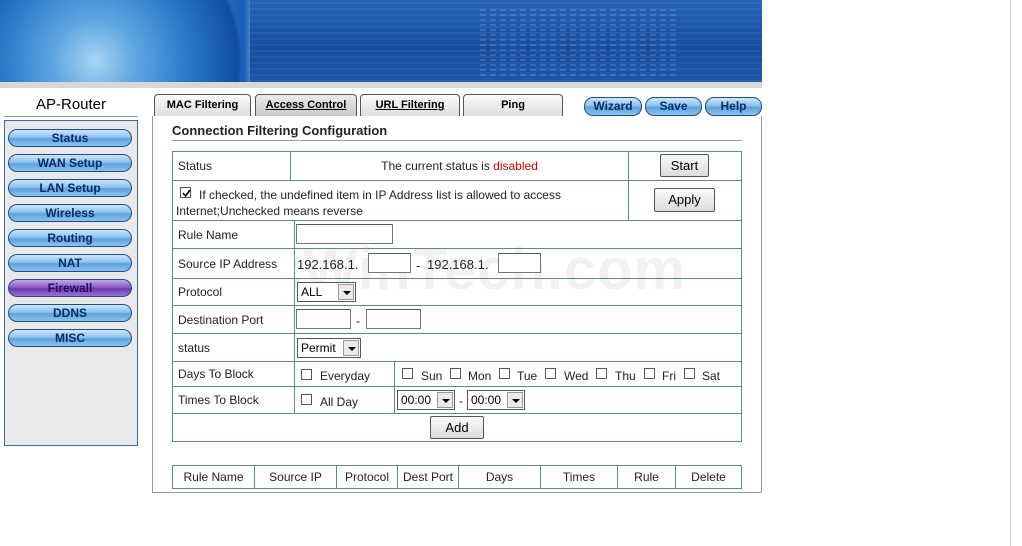 This screenshot has height=546, width=1022. I want to click on window-edge, so click(1016, 273).